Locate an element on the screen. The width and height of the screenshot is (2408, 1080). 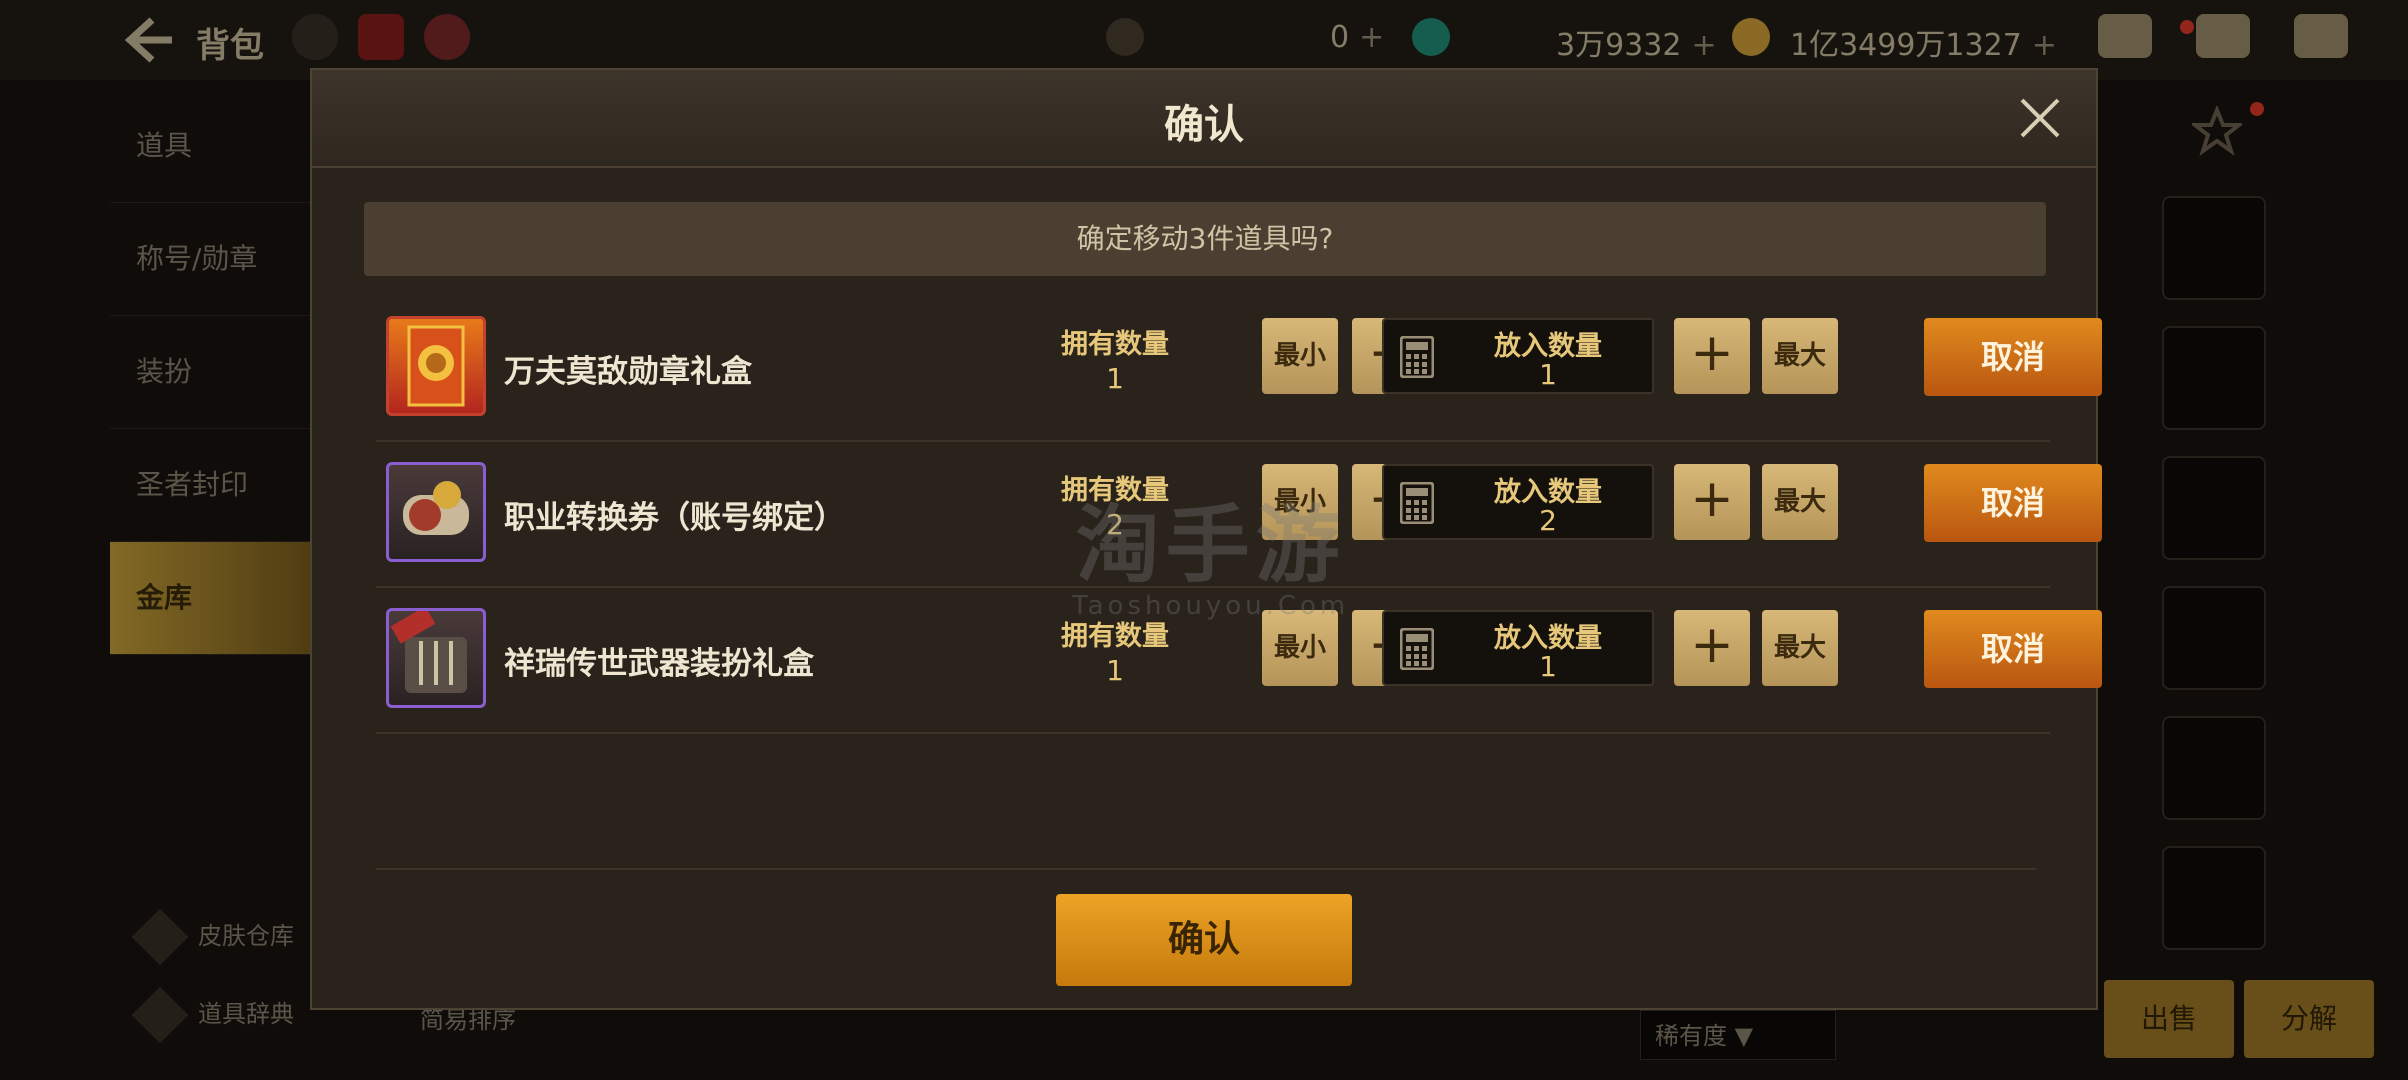
item-name: 万夫莫敌勋章礼盒 is located at coordinates (628, 372).